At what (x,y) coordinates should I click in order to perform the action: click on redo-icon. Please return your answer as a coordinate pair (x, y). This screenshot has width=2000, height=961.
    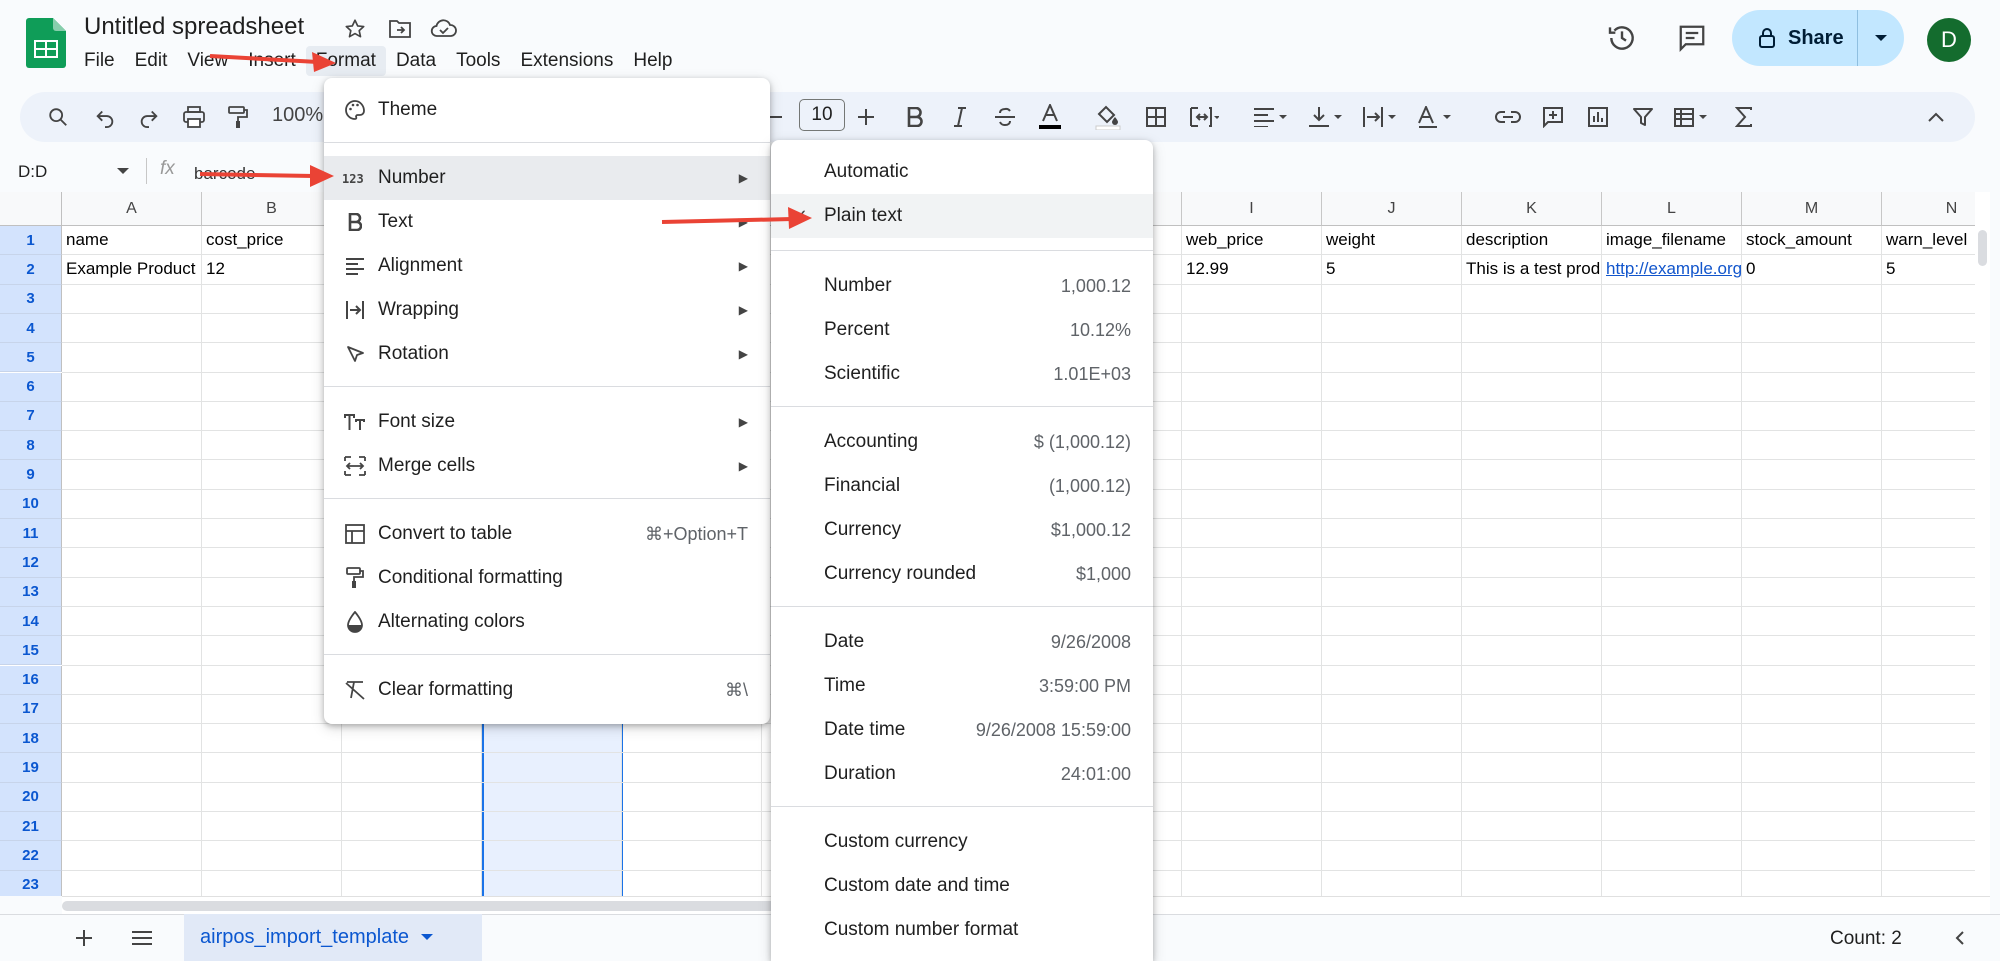
    Looking at the image, I should click on (149, 117).